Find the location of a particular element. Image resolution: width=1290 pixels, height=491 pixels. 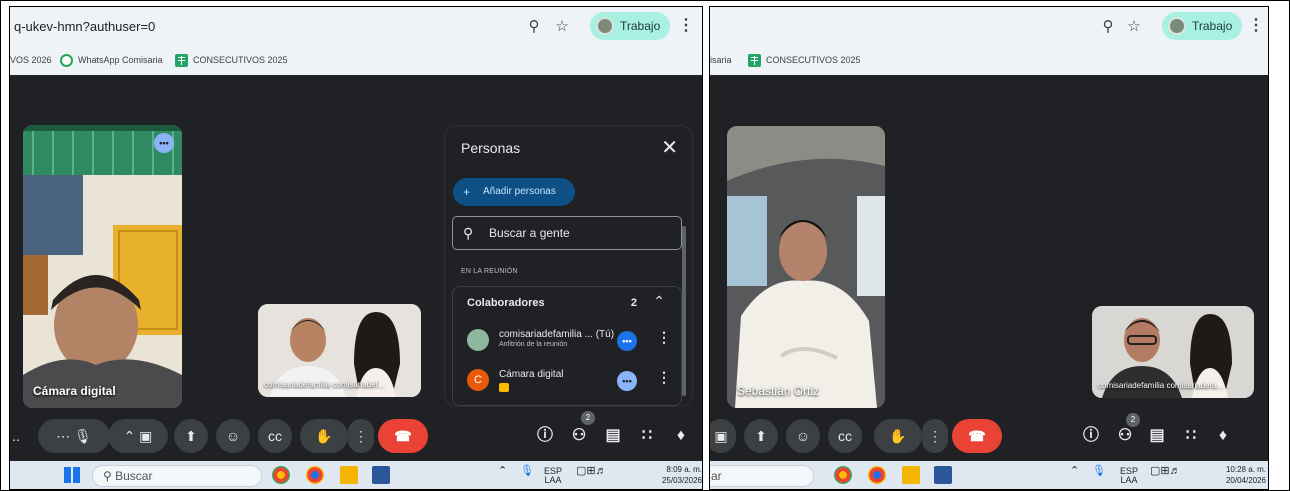

people-panel-title: Personas is located at coordinates (491, 148).